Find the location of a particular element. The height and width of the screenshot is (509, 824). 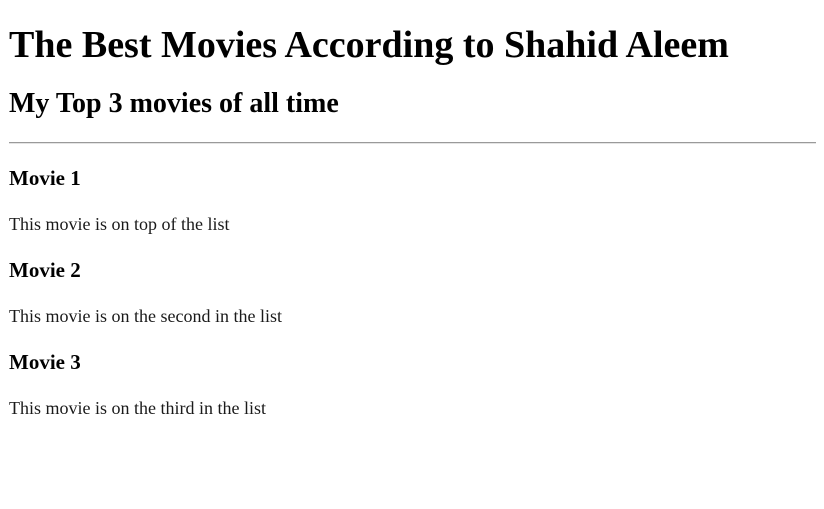

movie-description: This movie is on the second in the list is located at coordinates (145, 316).